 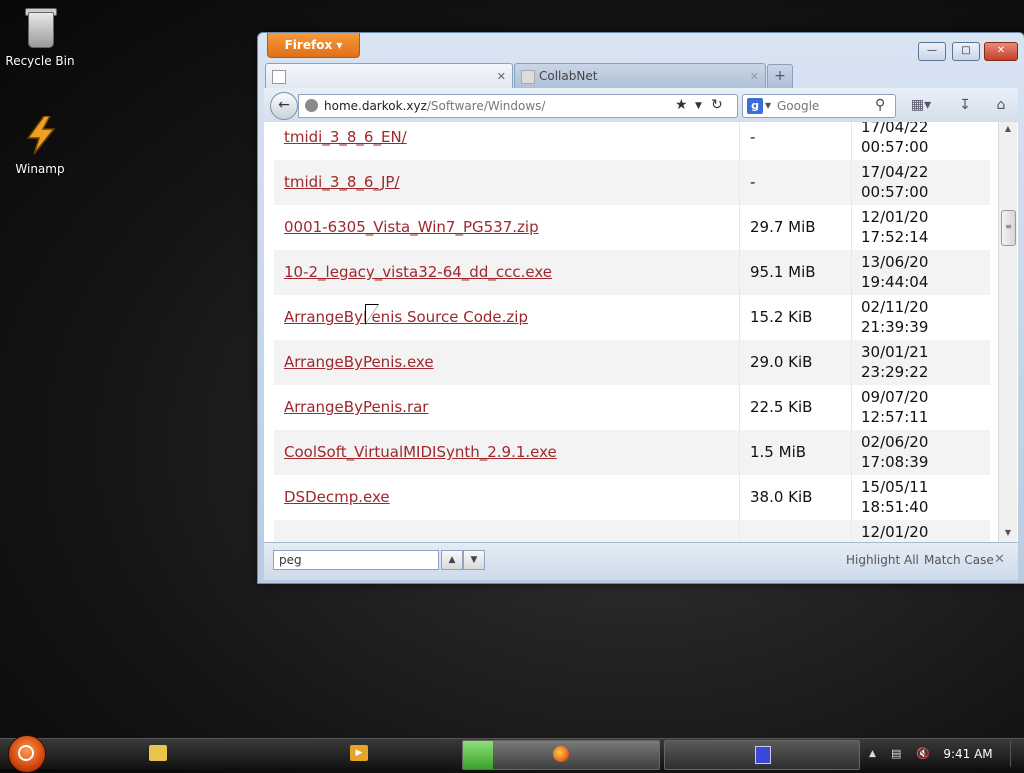 What do you see at coordinates (768, 106) in the screenshot?
I see `engine-dropdown-icon: ▼` at bounding box center [768, 106].